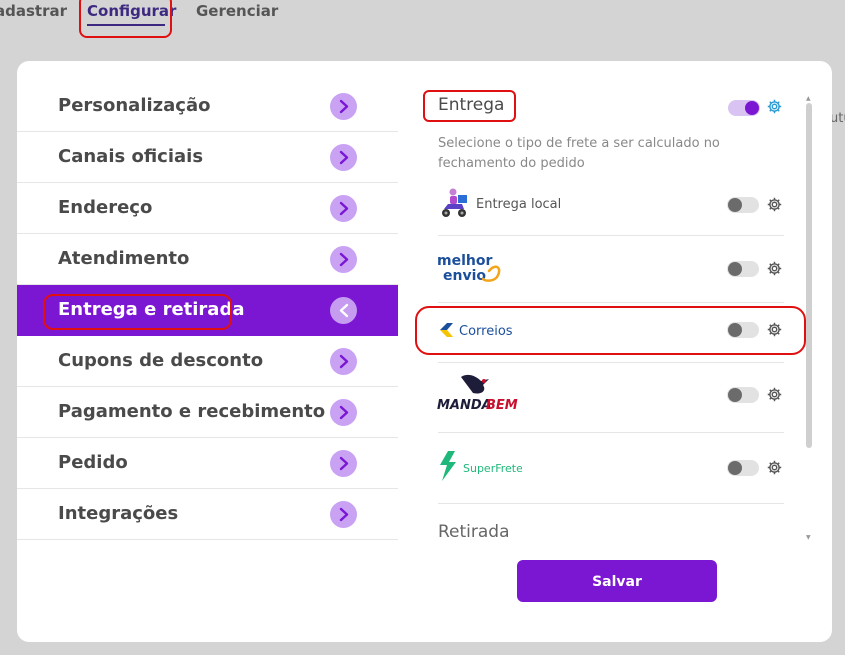 Image resolution: width=845 pixels, height=655 pixels. What do you see at coordinates (207, 208) in the screenshot?
I see `menu-item-endereco: Endereço` at bounding box center [207, 208].